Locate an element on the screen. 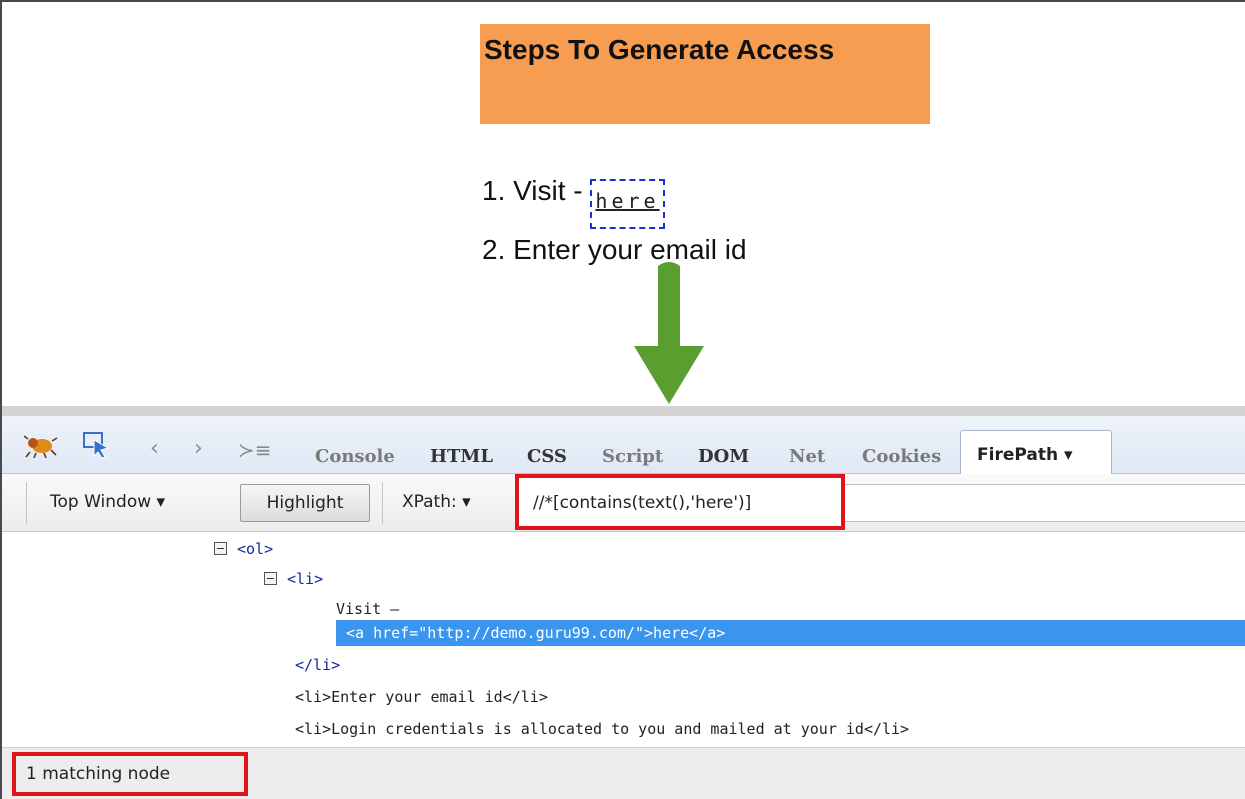  firepath-toolbar: Top Window ▾ Highlight XPath: ▾ is located at coordinates (623, 503).